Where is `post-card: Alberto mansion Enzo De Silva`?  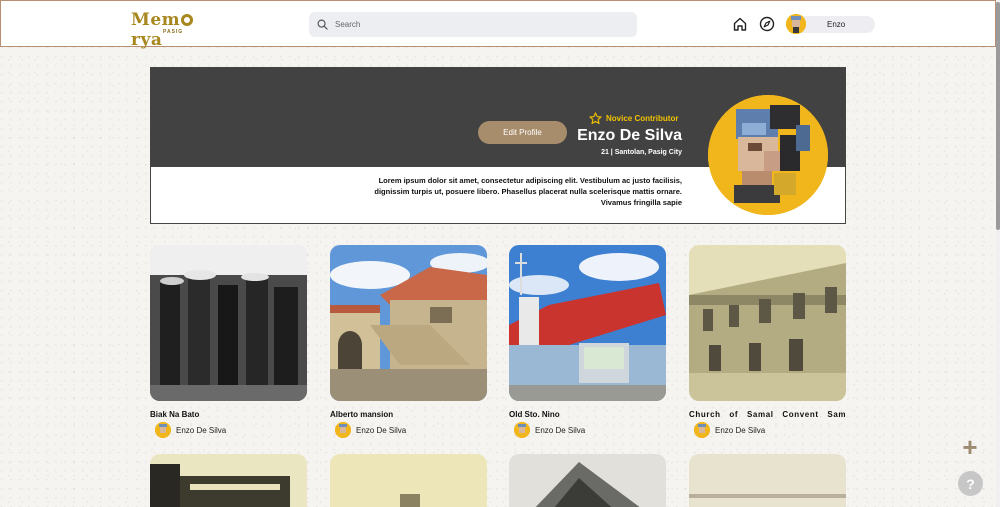
post-card: Alberto mansion Enzo De Silva is located at coordinates (408, 341).